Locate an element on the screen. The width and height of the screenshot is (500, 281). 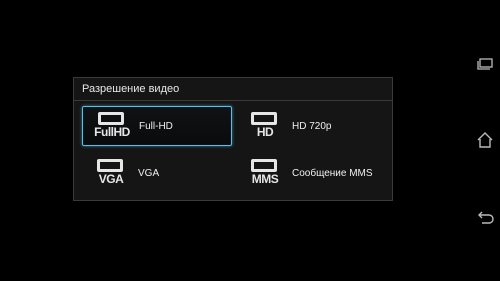
mms-resolution-icon: MMS is located at coordinates (265, 173).